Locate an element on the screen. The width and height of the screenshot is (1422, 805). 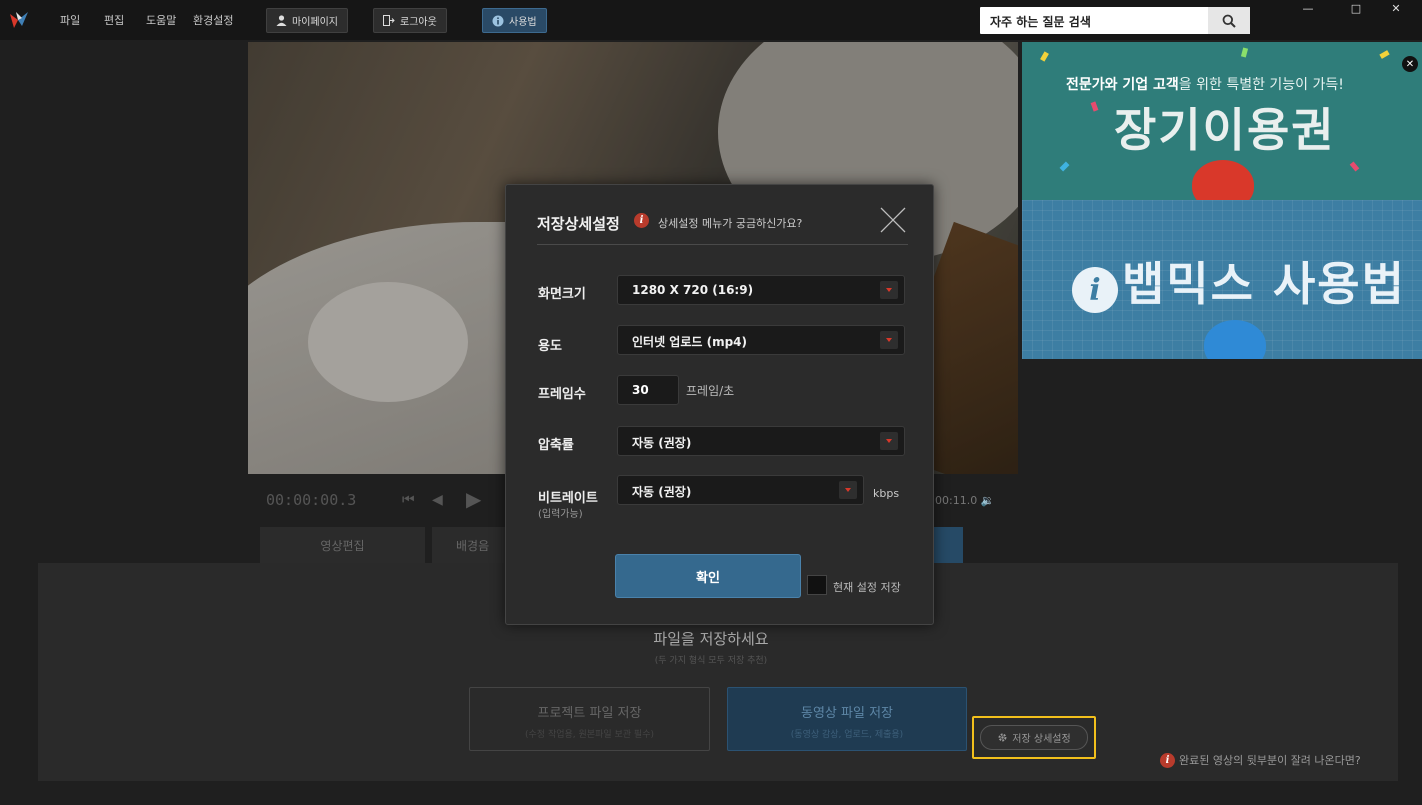
volume-icon: 🔉 is located at coordinates (988, 500).